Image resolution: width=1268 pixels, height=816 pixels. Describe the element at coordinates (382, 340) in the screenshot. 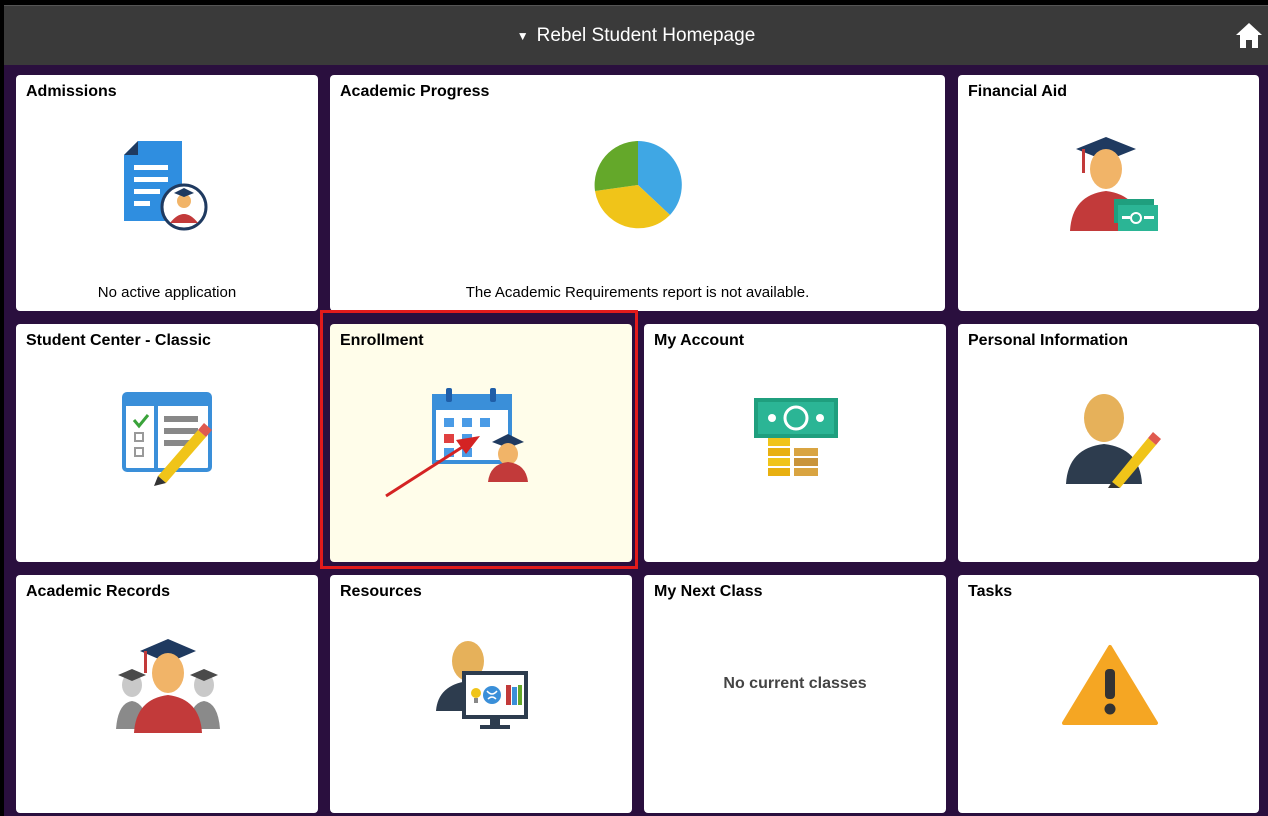

I see `tile-title: Enrollment` at that location.